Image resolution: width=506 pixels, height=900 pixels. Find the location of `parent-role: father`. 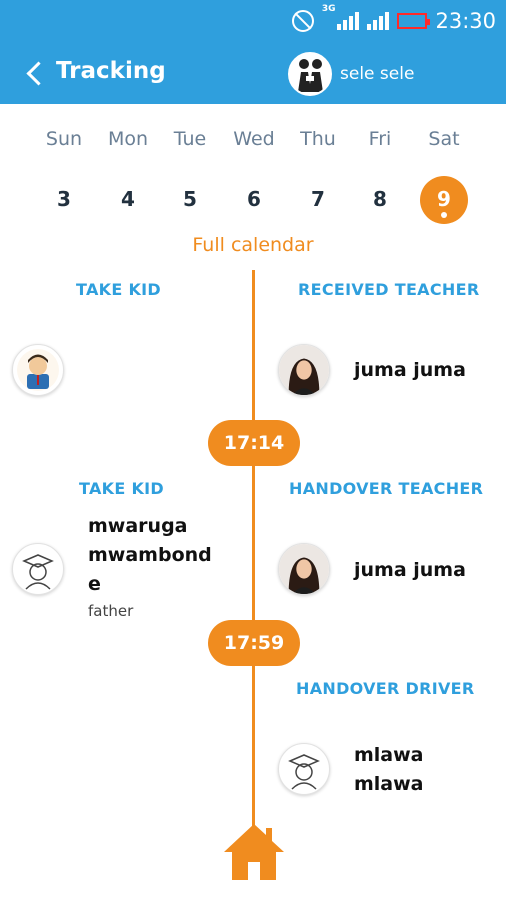

parent-role: father is located at coordinates (111, 611).